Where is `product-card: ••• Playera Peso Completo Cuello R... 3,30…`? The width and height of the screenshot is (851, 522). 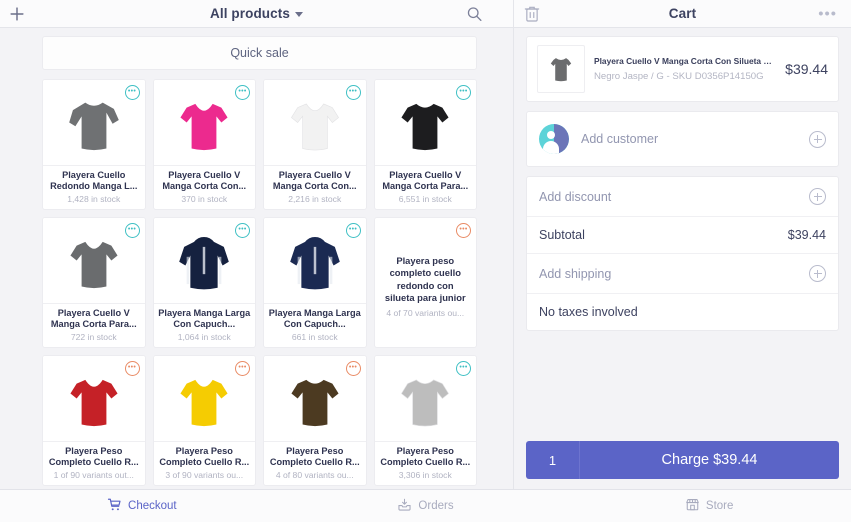
product-card: ••• Playera Peso Completo Cuello R... 3,30… is located at coordinates (425, 420).